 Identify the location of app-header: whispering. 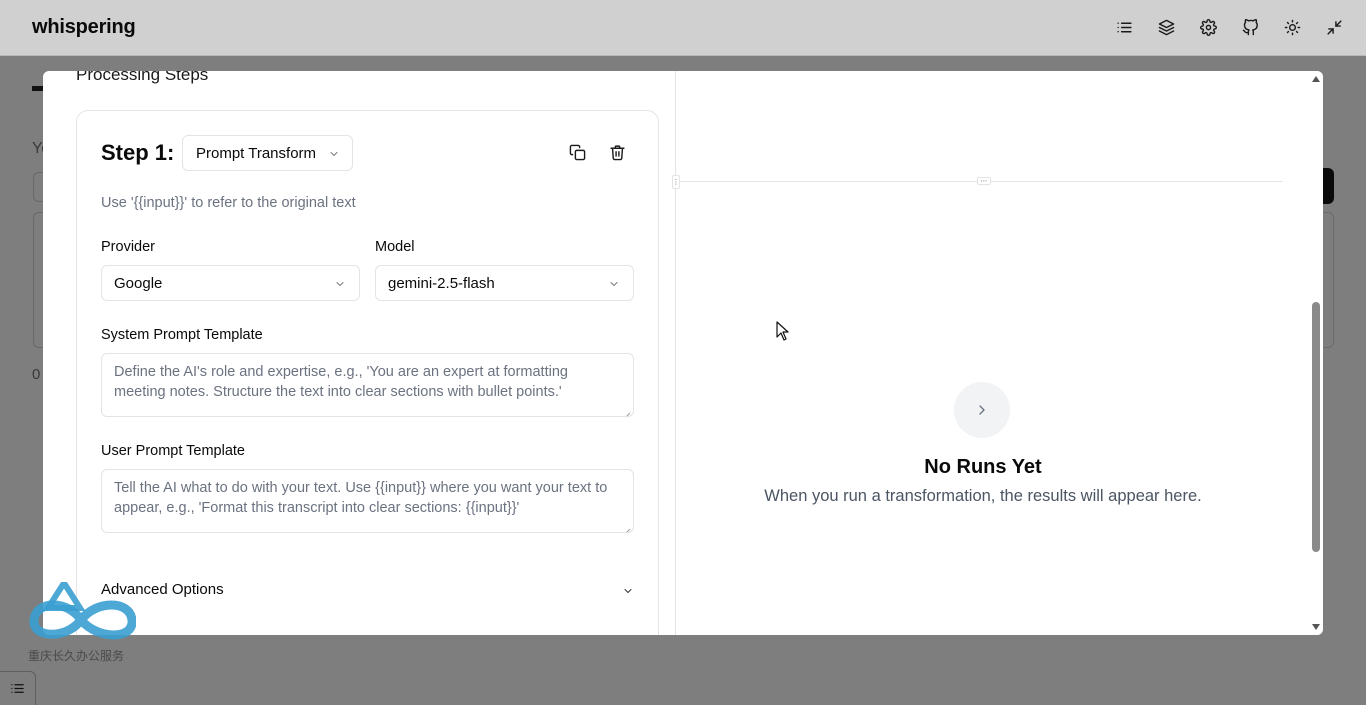
(683, 28).